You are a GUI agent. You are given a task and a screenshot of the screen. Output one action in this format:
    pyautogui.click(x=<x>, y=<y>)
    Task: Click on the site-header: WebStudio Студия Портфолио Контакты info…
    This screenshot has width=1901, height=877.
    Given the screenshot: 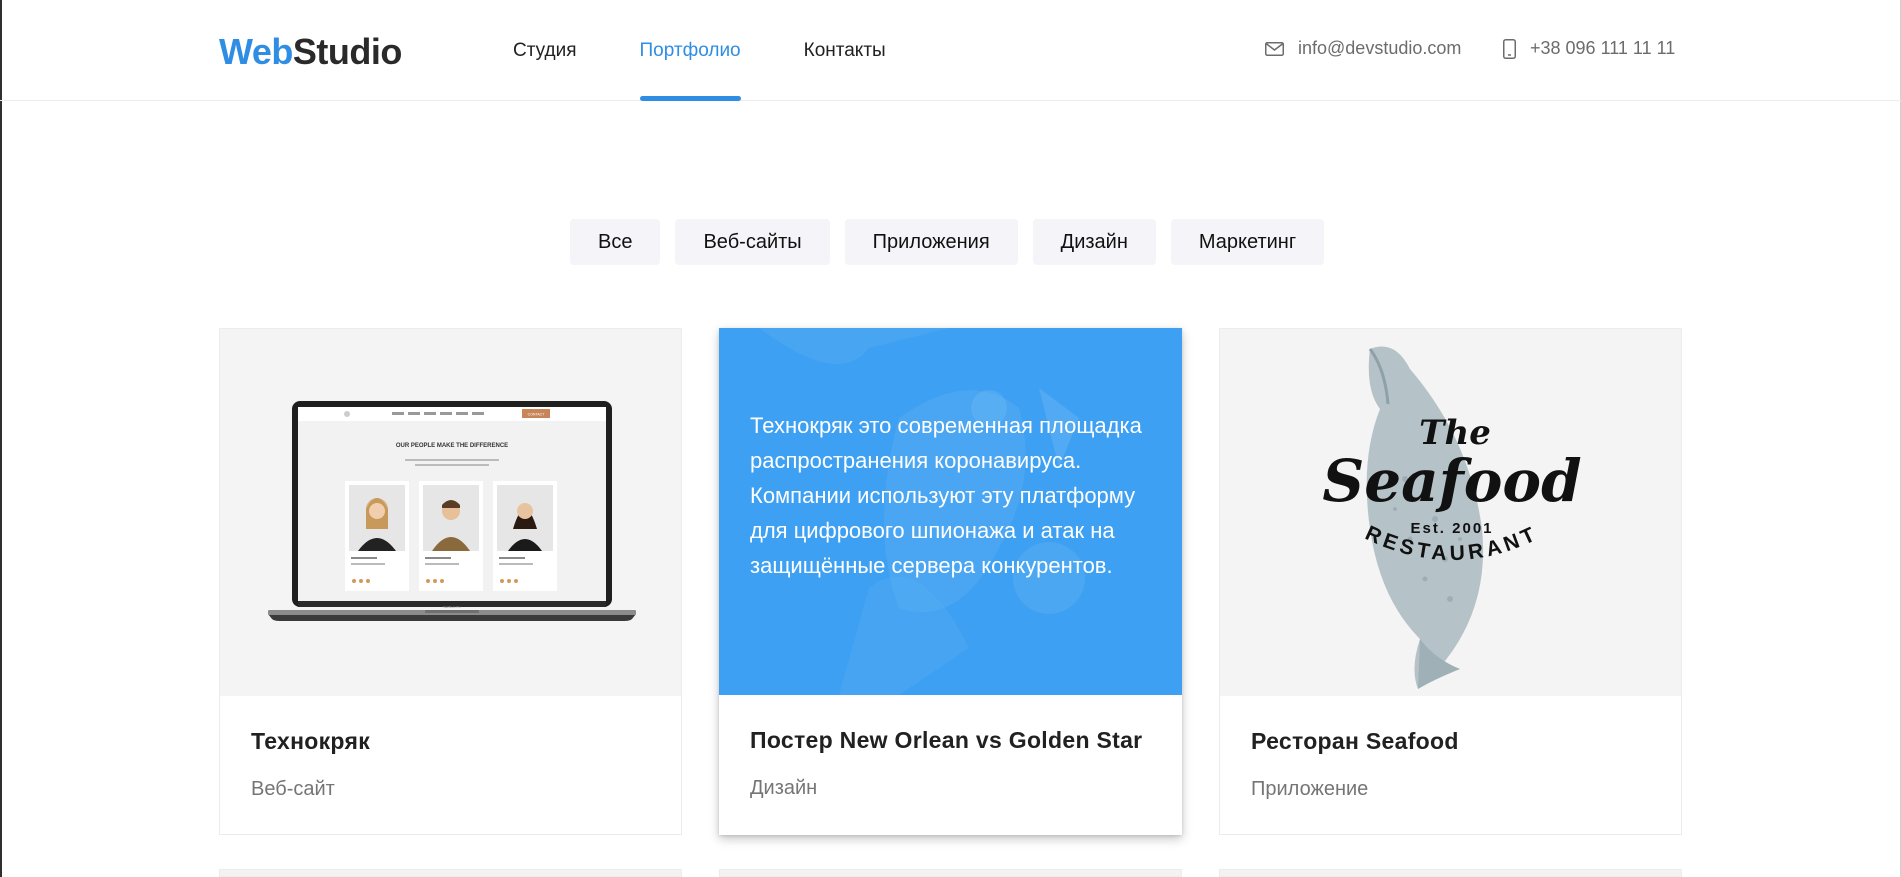 What is the action you would take?
    pyautogui.click(x=950, y=50)
    